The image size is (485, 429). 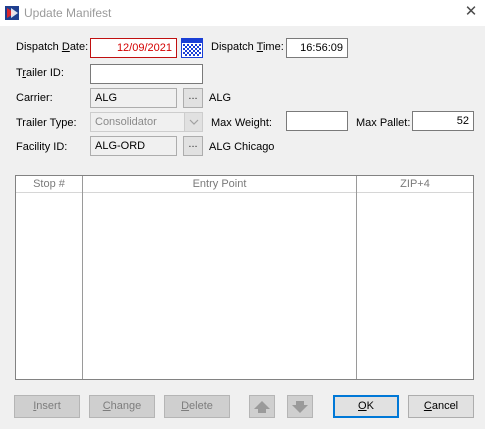 I want to click on cancel-button: Cancel, so click(x=441, y=406).